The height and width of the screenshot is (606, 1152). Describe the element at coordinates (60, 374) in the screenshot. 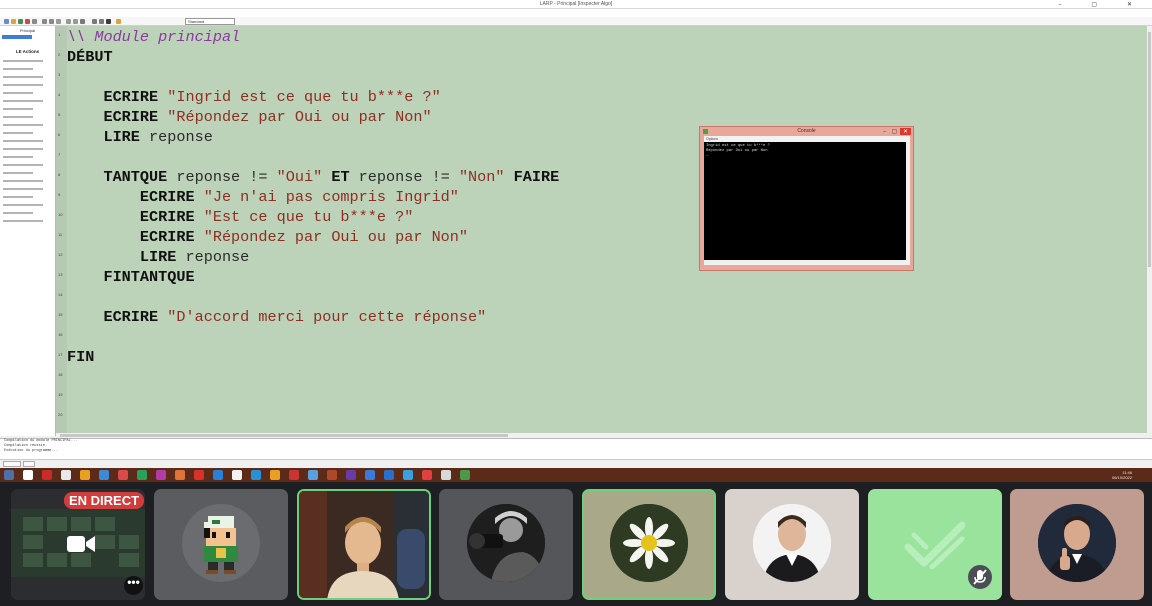

I see `line-number: 18` at that location.